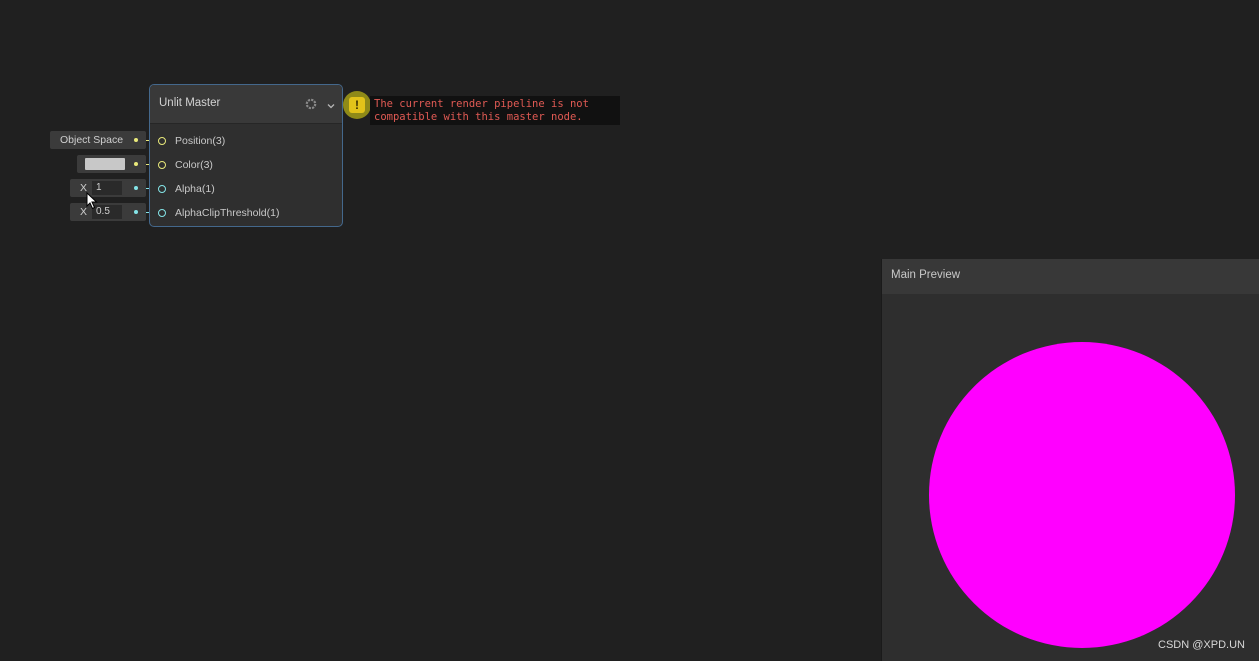 The width and height of the screenshot is (1259, 661). Describe the element at coordinates (92, 140) in the screenshot. I see `position-space-label: Object Space` at that location.